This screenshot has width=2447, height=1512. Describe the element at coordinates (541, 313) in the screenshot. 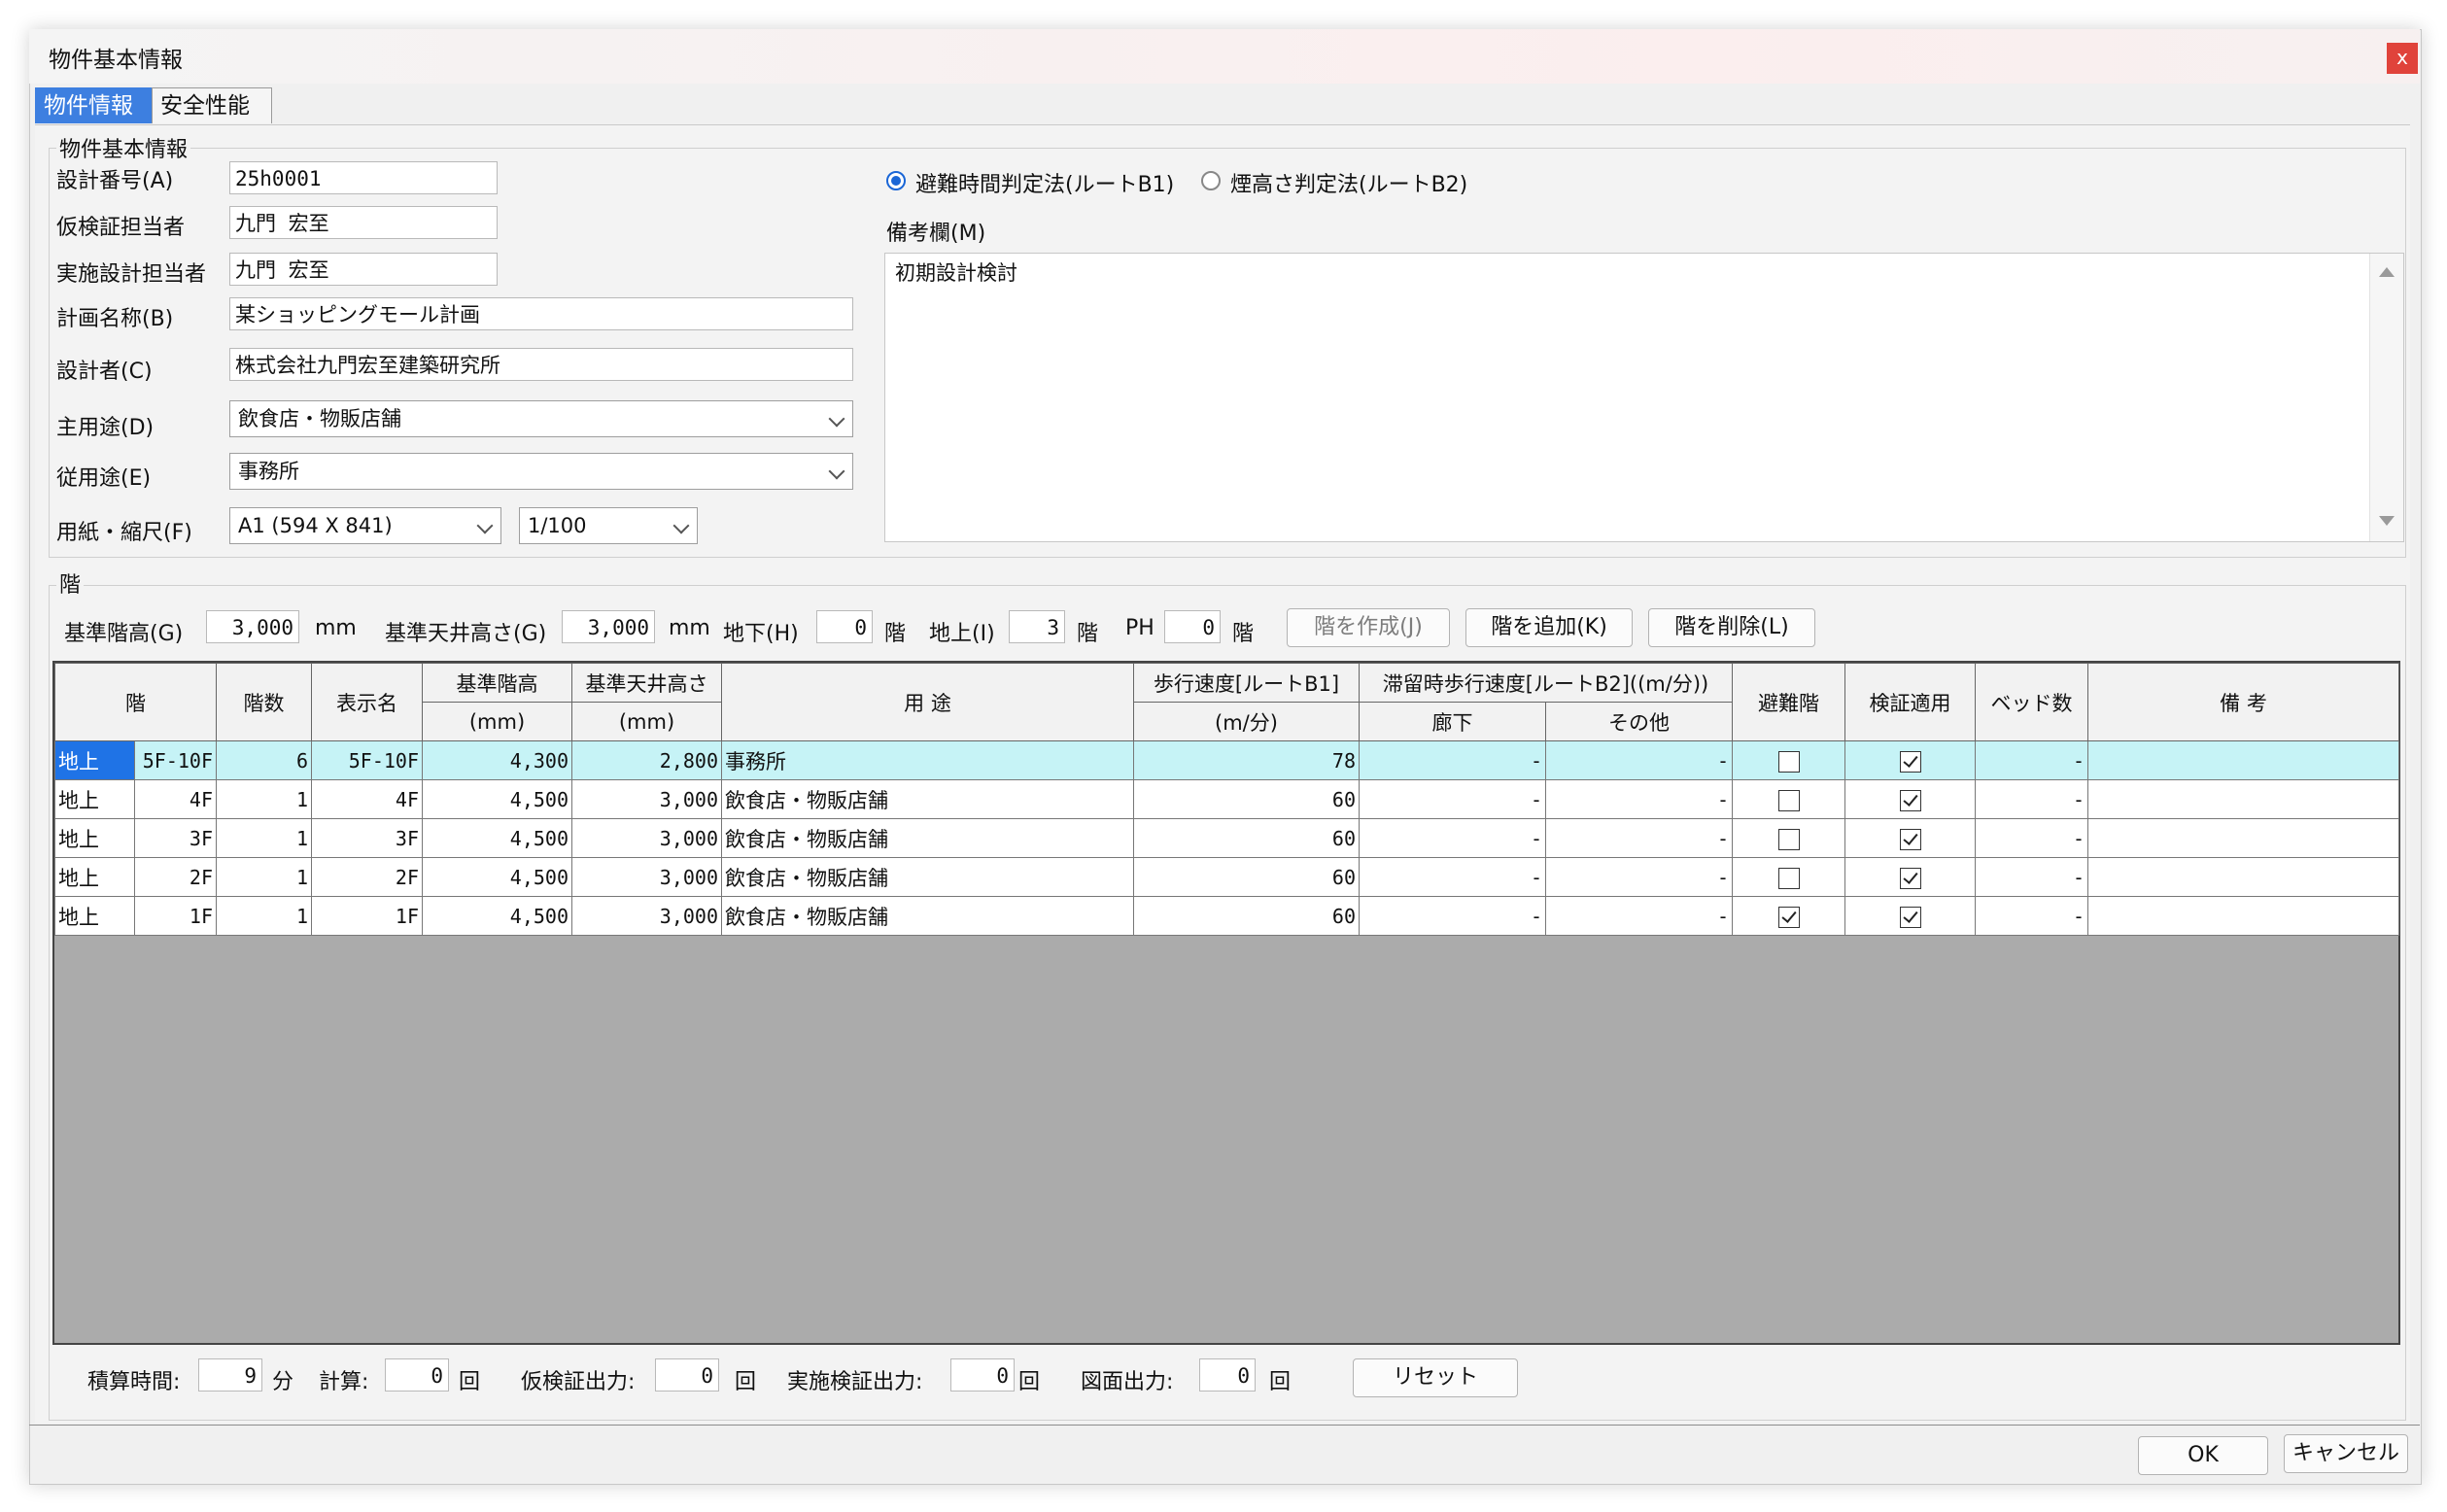

I see `plan-name-input: 某ショッピングモール計画` at that location.